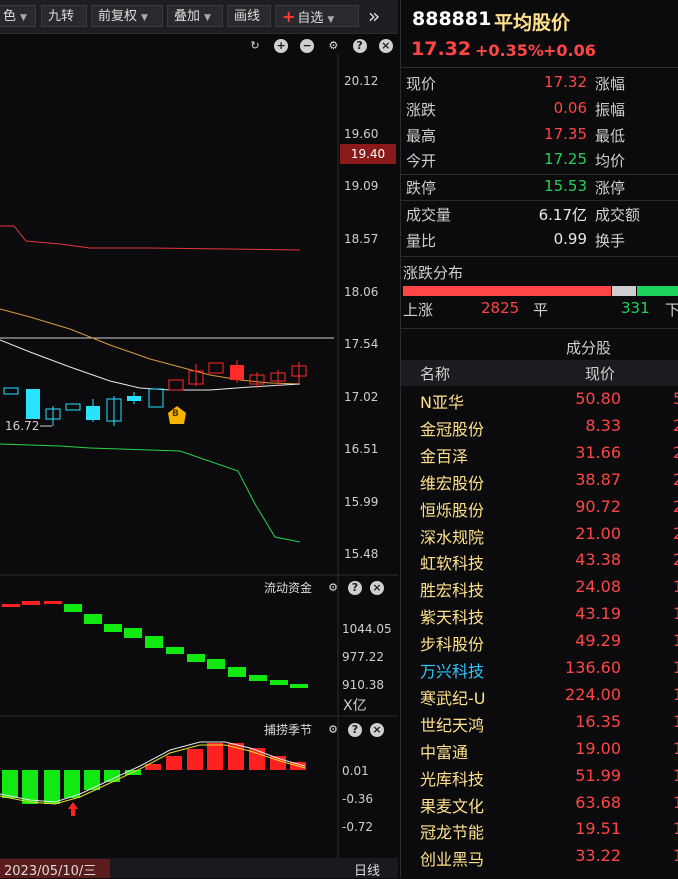 The height and width of the screenshot is (879, 678). What do you see at coordinates (361, 344) in the screenshot?
I see `price-tick: 17.54` at bounding box center [361, 344].